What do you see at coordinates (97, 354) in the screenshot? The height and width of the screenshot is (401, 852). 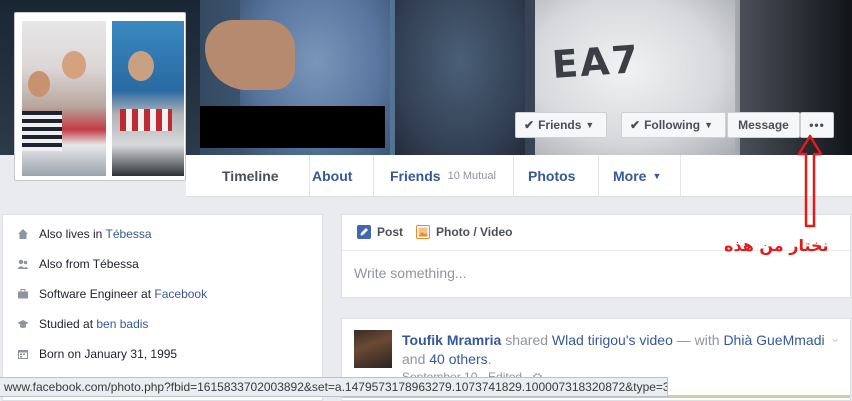 I see `intro-item-birthday: Born on January 31, 1995` at bounding box center [97, 354].